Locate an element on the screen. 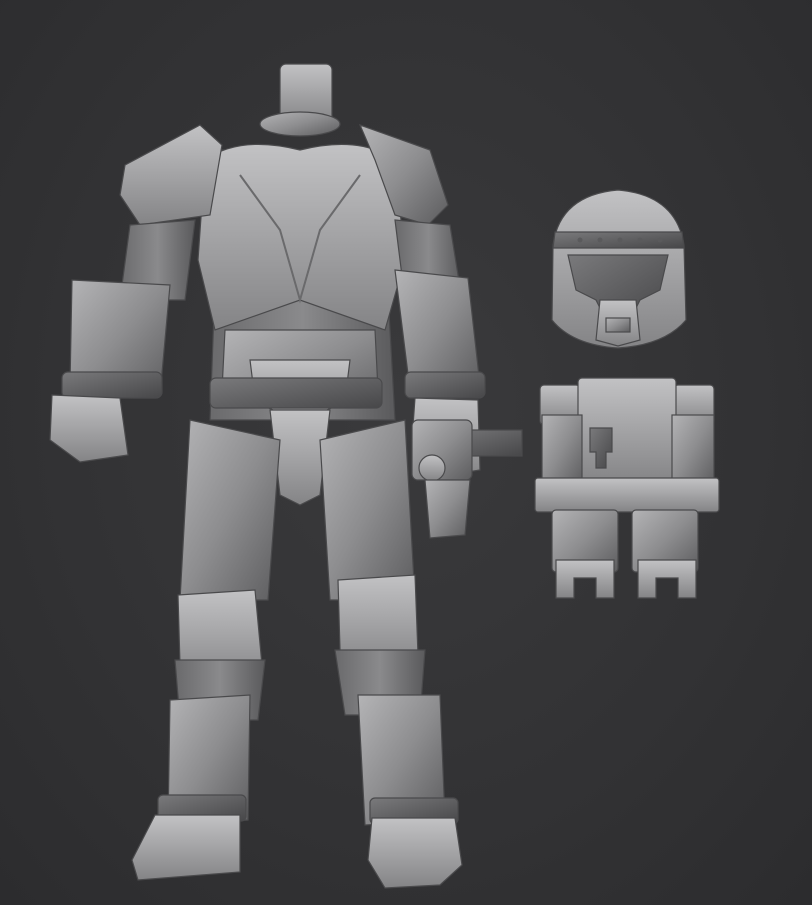 Image resolution: width=812 pixels, height=905 pixels. left-boot is located at coordinates (186, 847).